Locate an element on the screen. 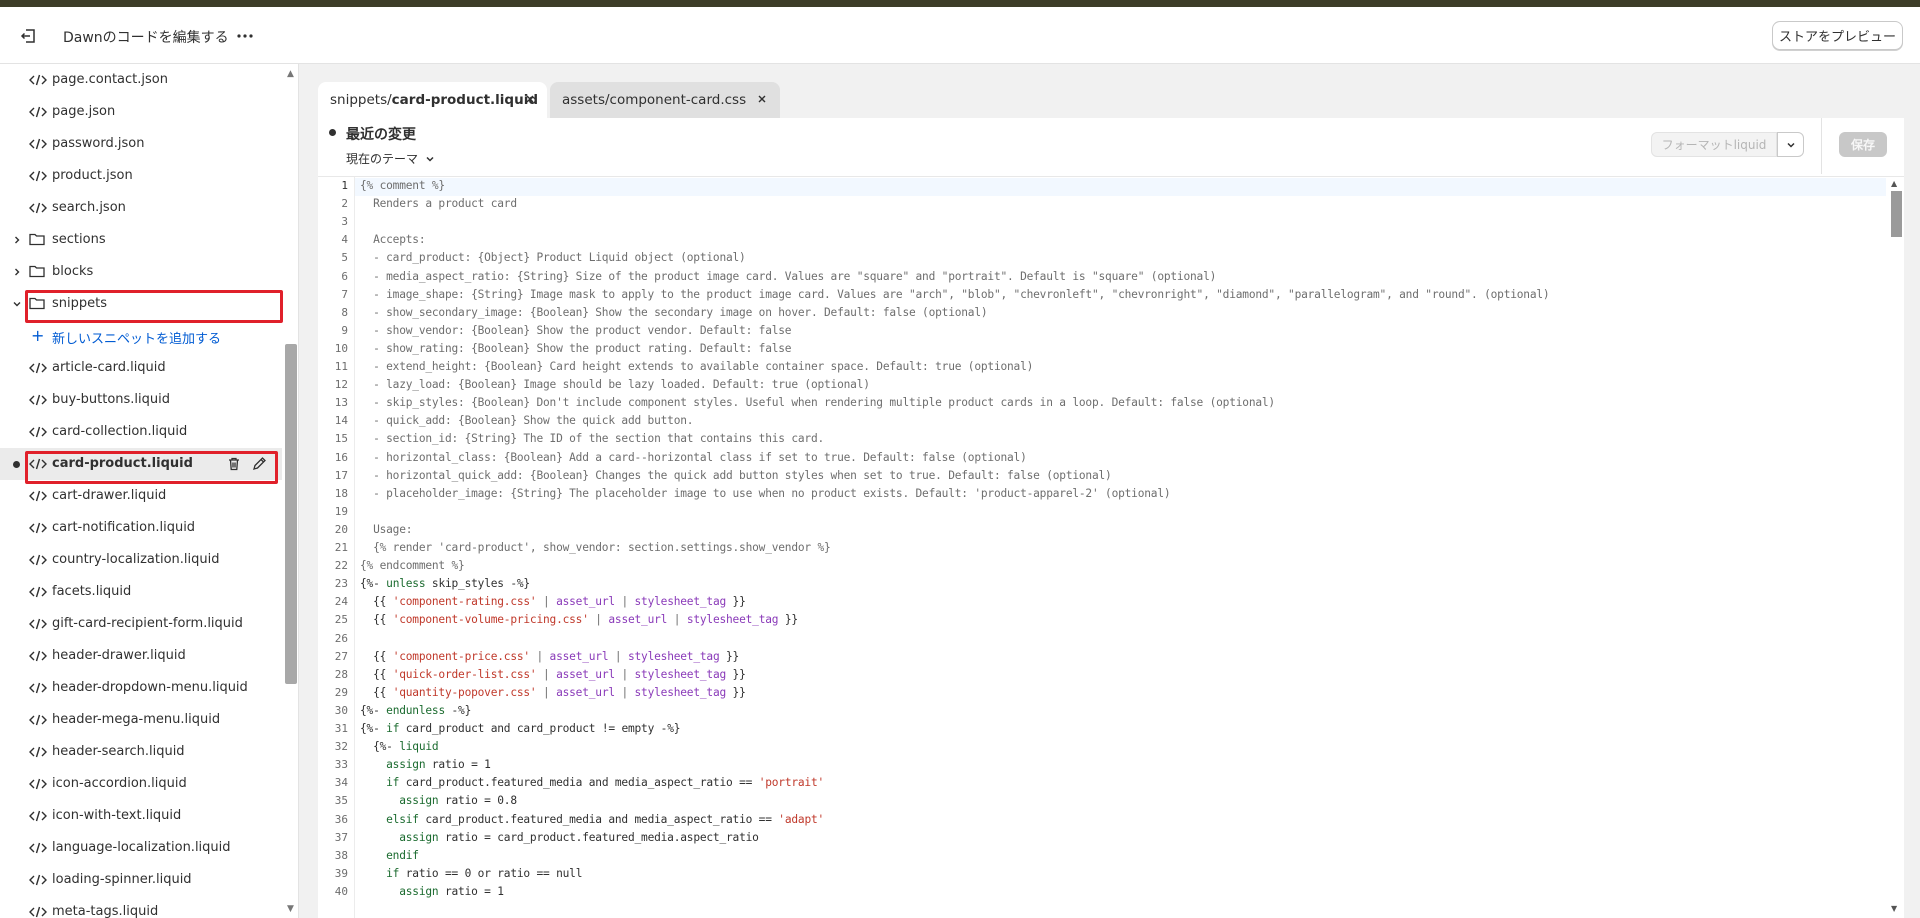 The image size is (1920, 918). sidebar-item-product-json: product.json is located at coordinates (141, 176).